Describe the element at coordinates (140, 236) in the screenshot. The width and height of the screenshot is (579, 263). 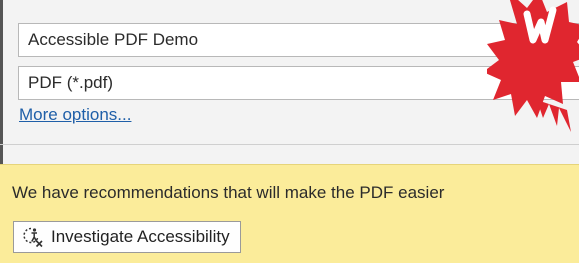
I see `button-label: Investigate Accessibility` at that location.